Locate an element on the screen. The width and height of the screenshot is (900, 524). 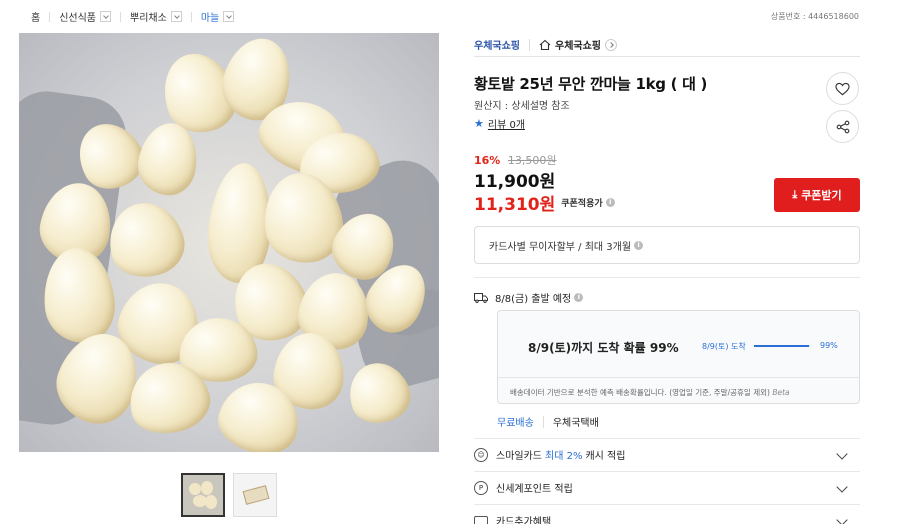
prediction-bar is located at coordinates (782, 346).